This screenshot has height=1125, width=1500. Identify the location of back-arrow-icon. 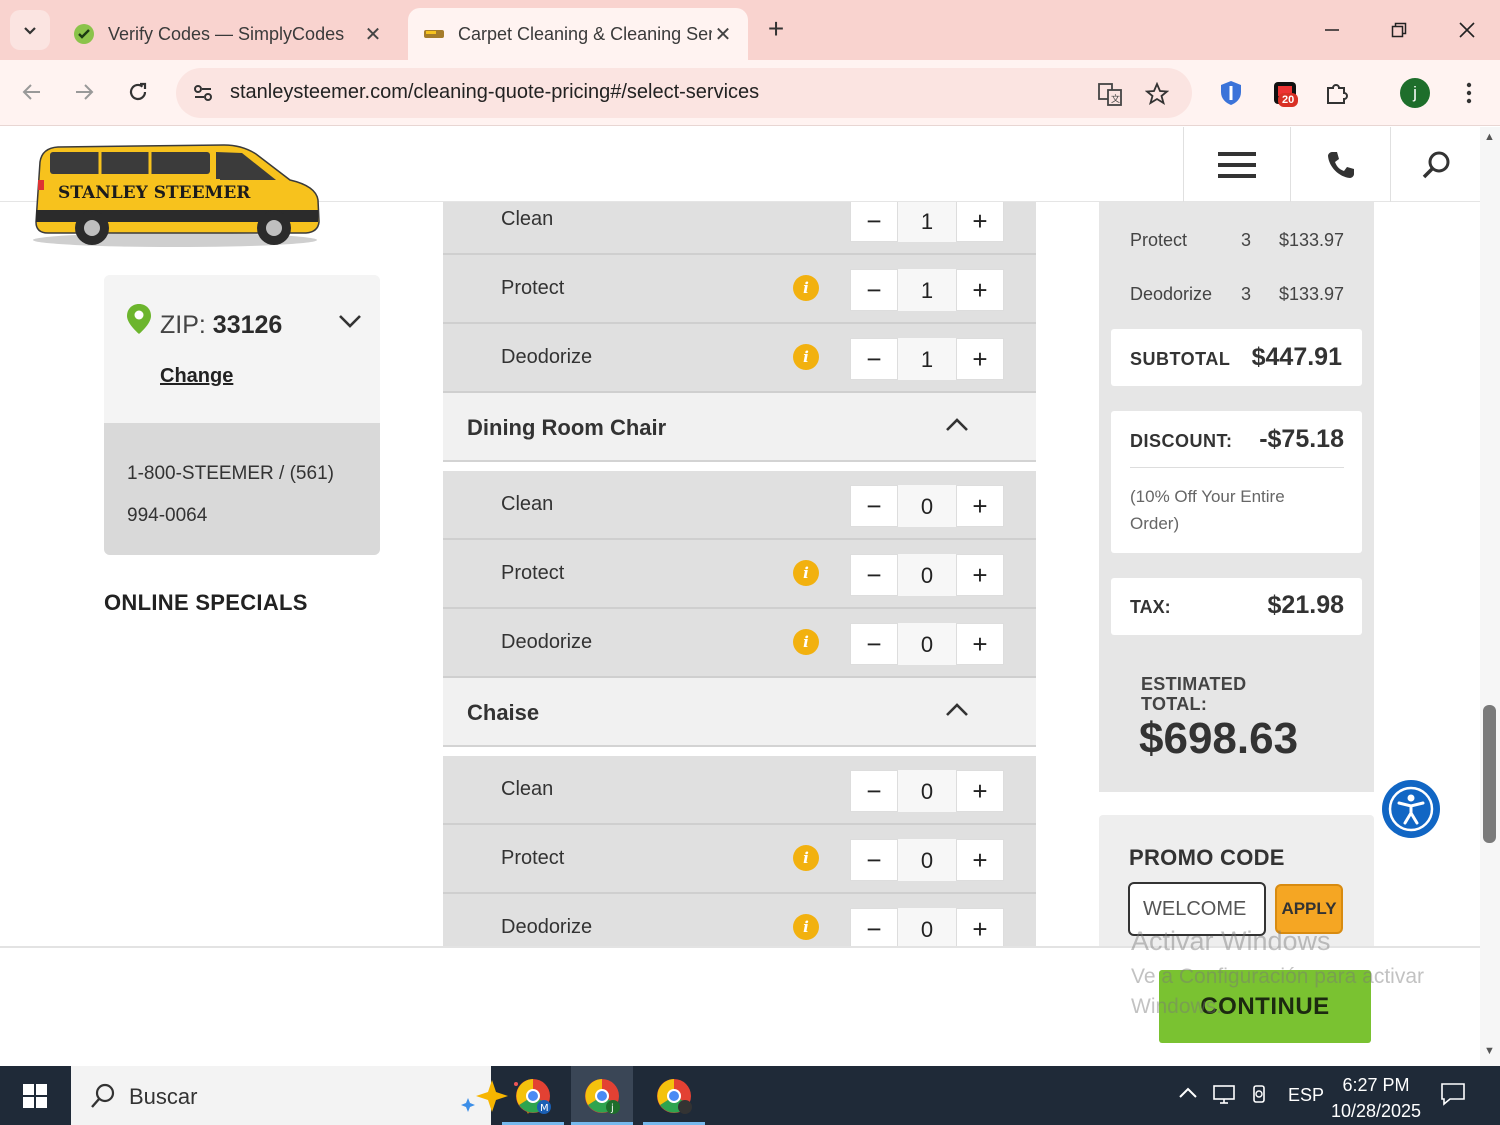
(31, 92).